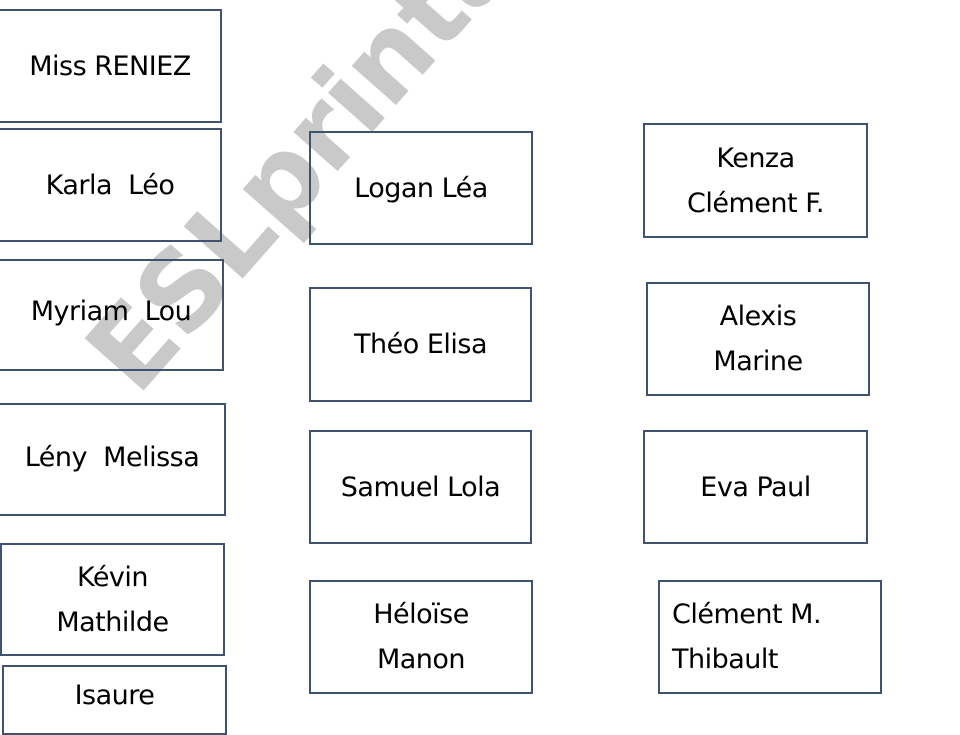 The image size is (960, 735). Describe the element at coordinates (747, 637) in the screenshot. I see `card-label: Clément M. Thibault` at that location.